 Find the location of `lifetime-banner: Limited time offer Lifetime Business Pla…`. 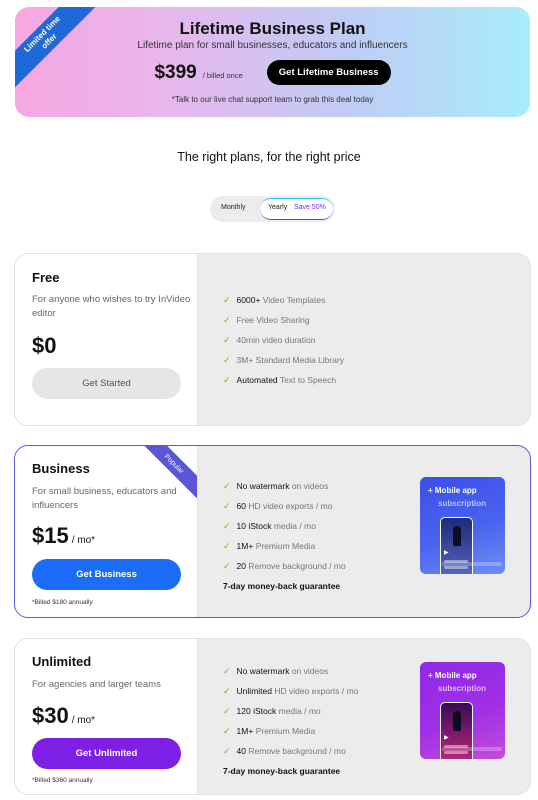

lifetime-banner: Limited time offer Lifetime Business Pla… is located at coordinates (272, 62).